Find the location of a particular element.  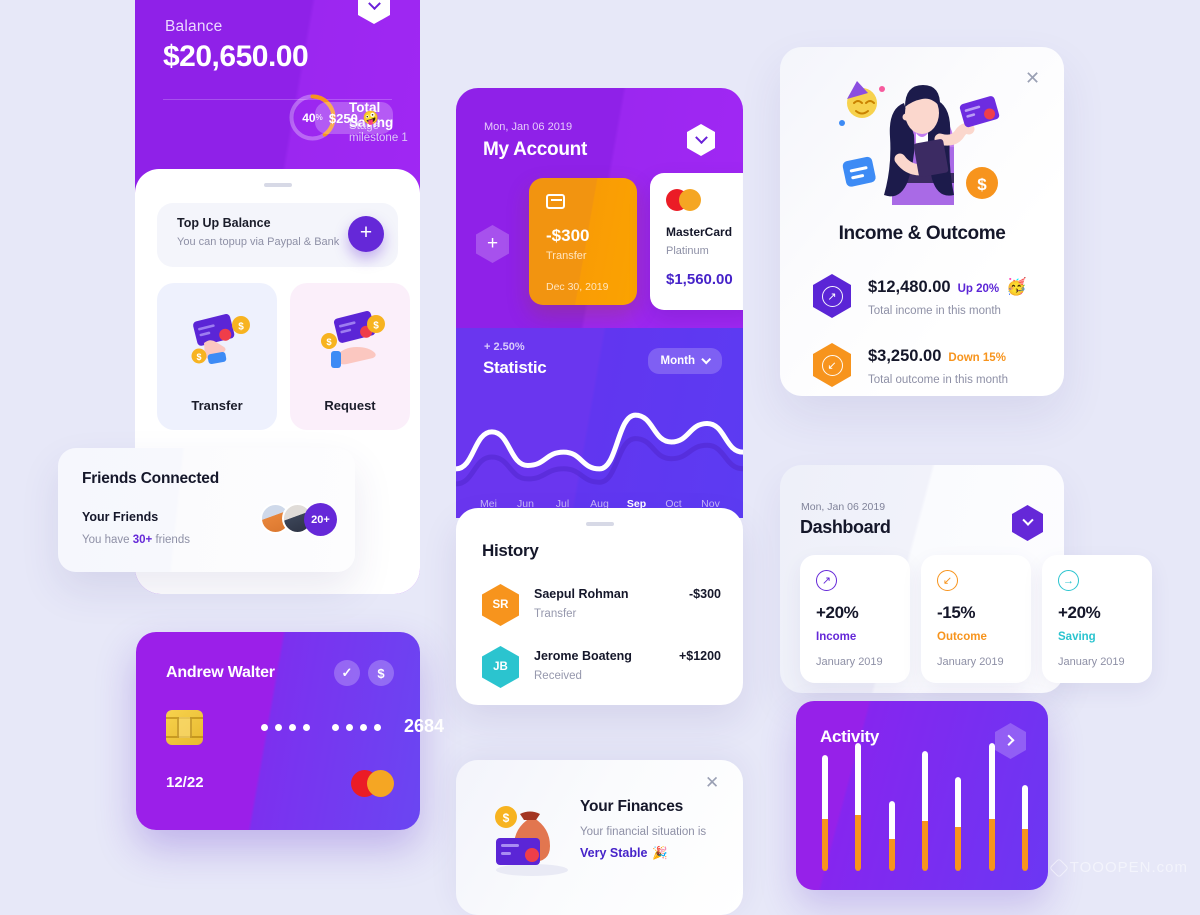

statistic-change: + 2.50% is located at coordinates (504, 347).